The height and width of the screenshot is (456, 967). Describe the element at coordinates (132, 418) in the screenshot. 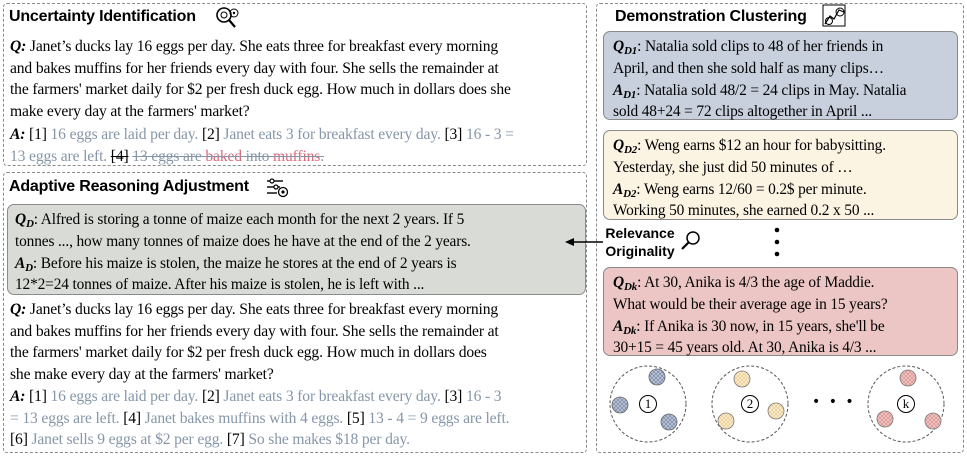

I see `step-number: [4]` at that location.